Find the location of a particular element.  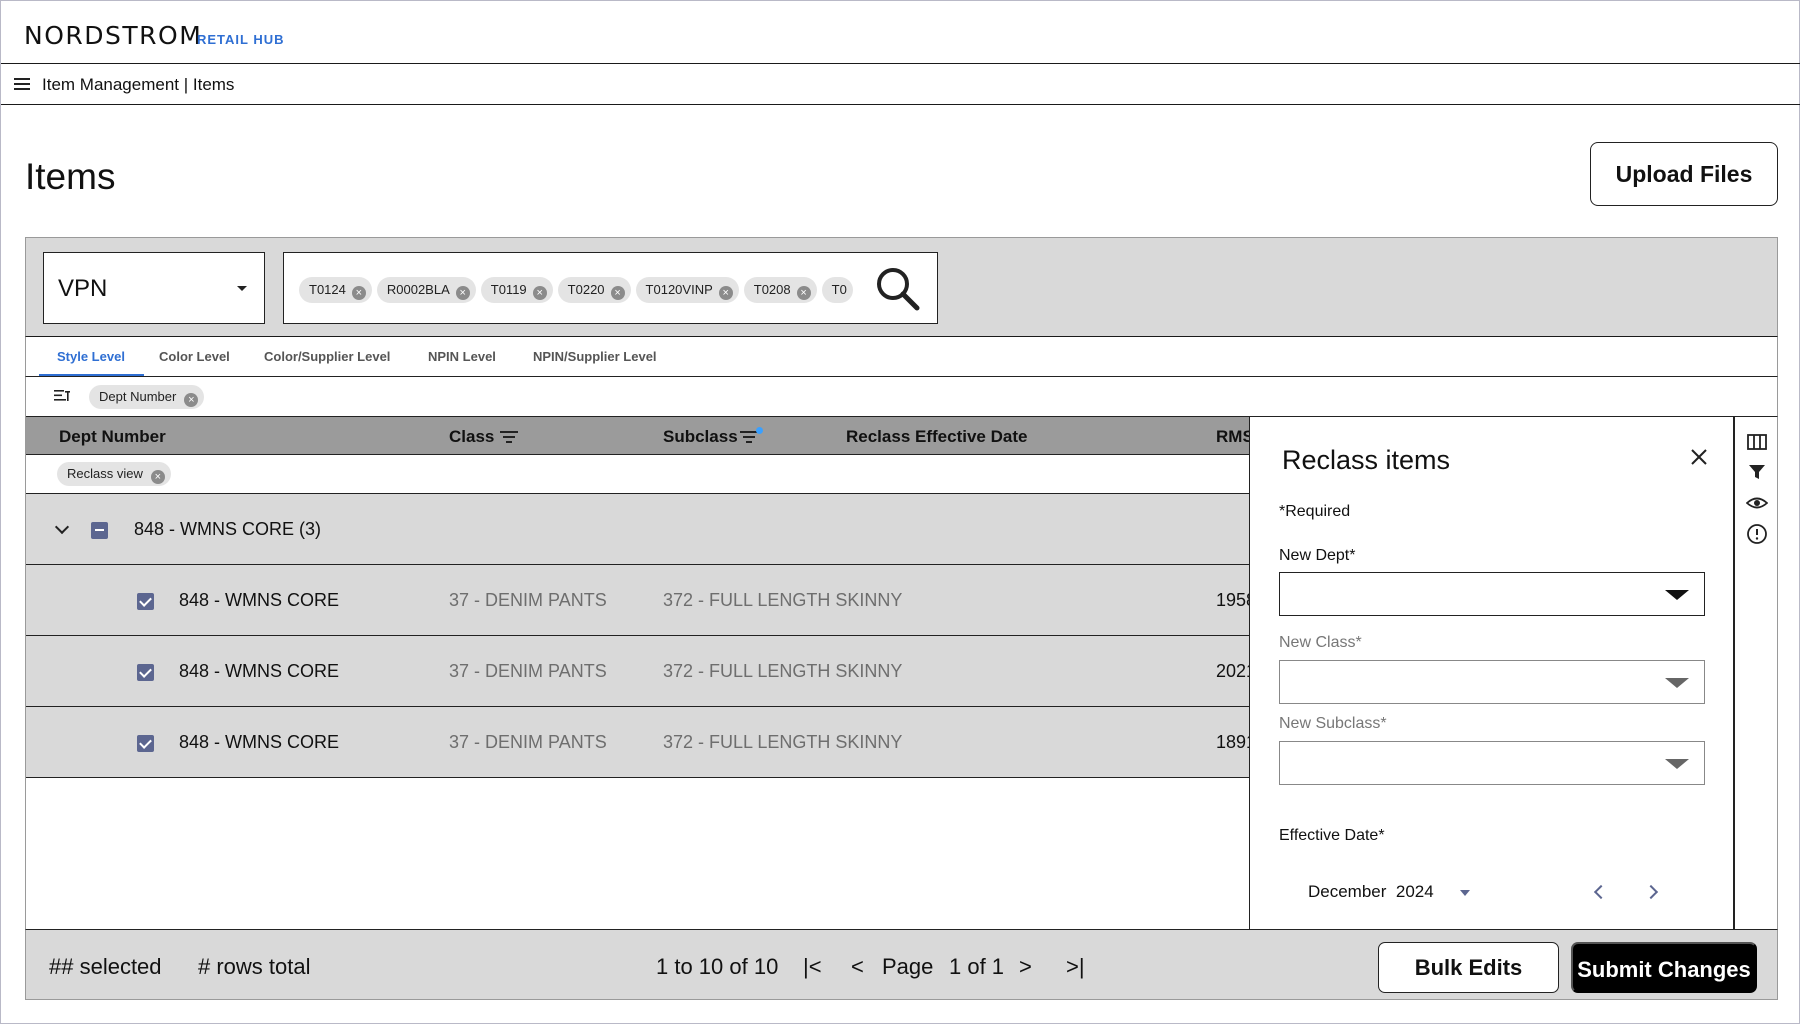

tab-npin-level: NPIN Level is located at coordinates (462, 356).